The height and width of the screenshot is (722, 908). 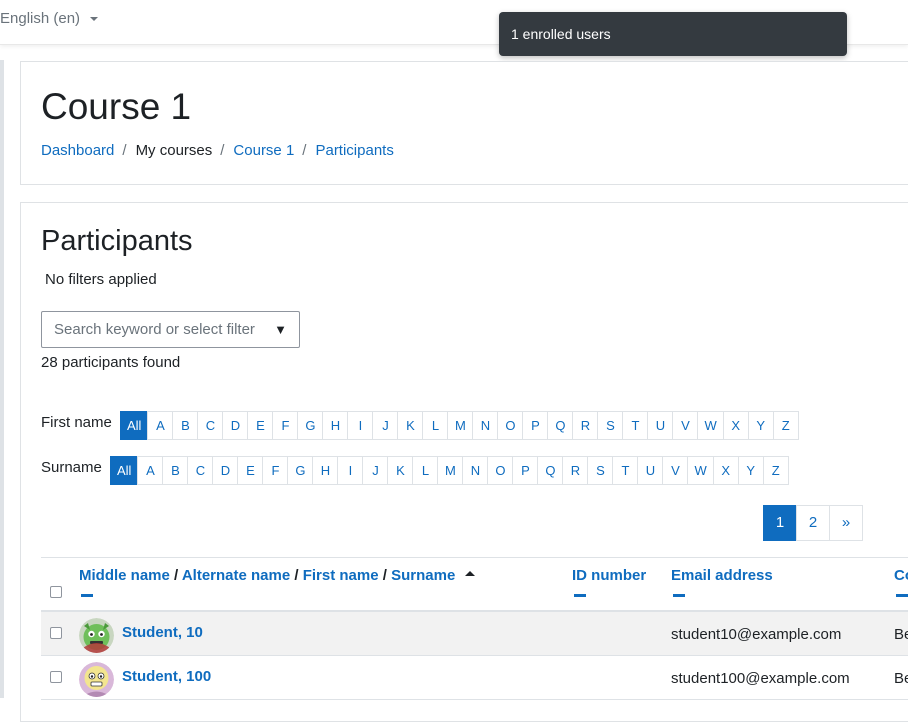 I want to click on firstname-initials-bar: All A B C D E F G H I J K L M N O P Q R S T U V W X Y Z, so click(x=459, y=425).